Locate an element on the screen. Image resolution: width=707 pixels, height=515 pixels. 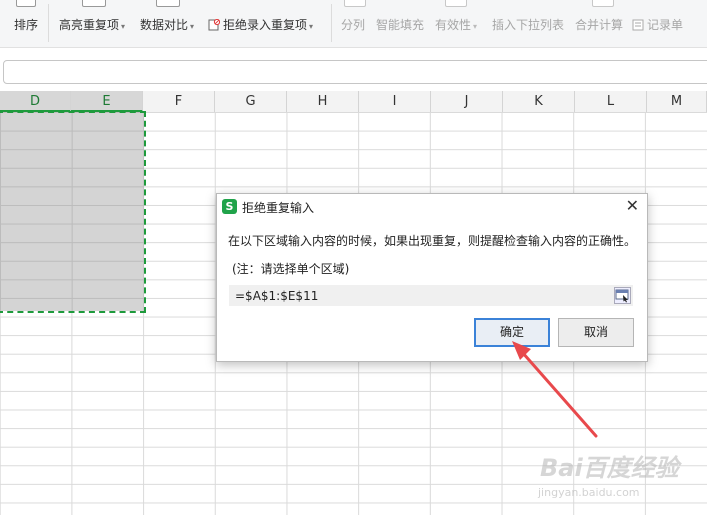
formula-bar-input is located at coordinates (355, 72).